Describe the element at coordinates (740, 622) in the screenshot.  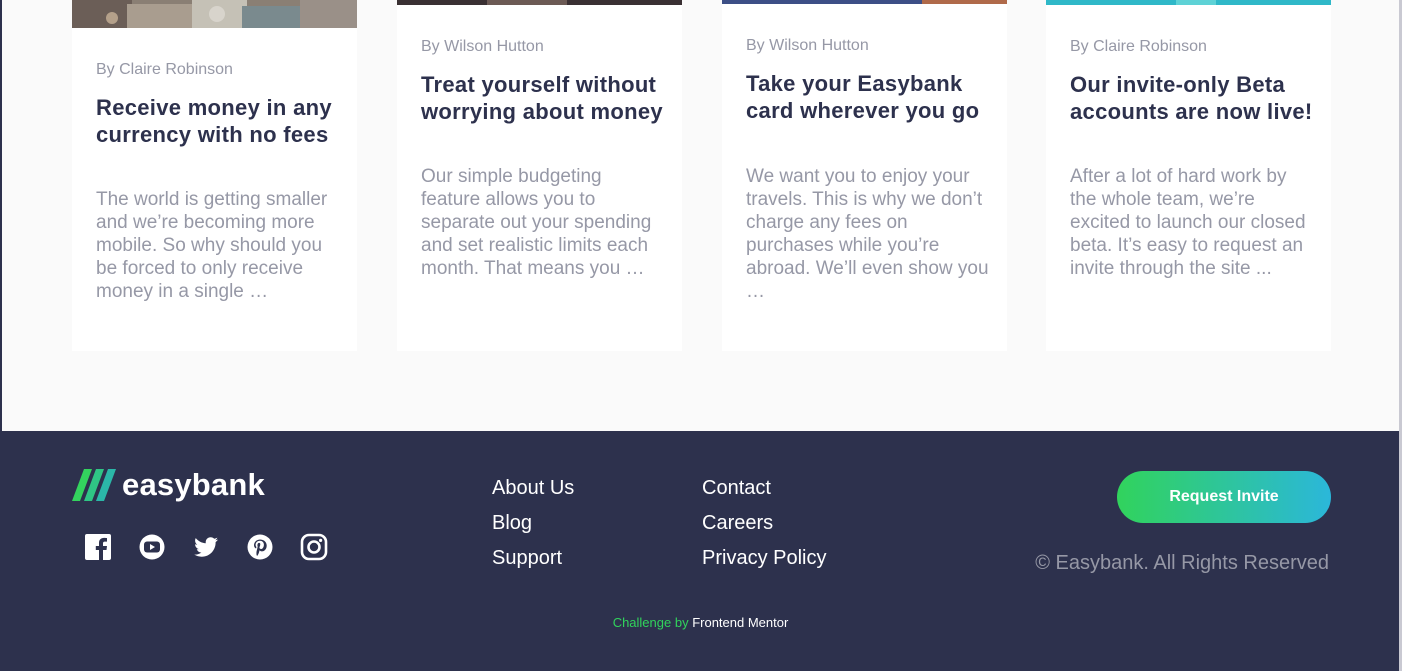
I see `frontend-mentor-link: Frontend Mentor` at that location.